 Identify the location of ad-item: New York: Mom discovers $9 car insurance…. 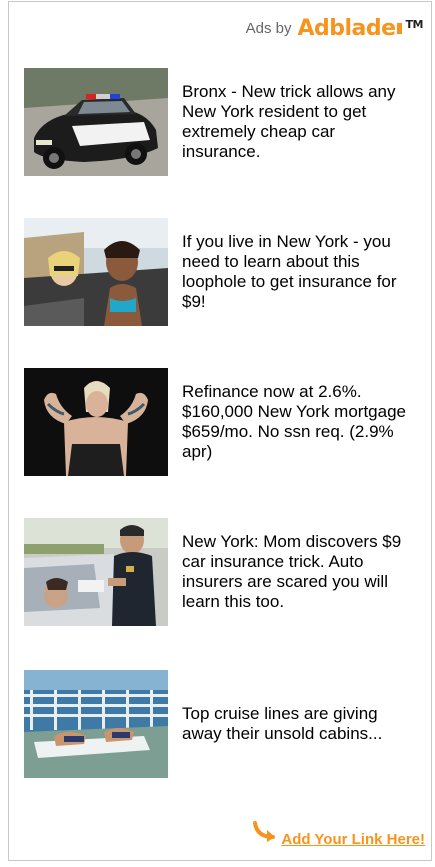
(224, 572).